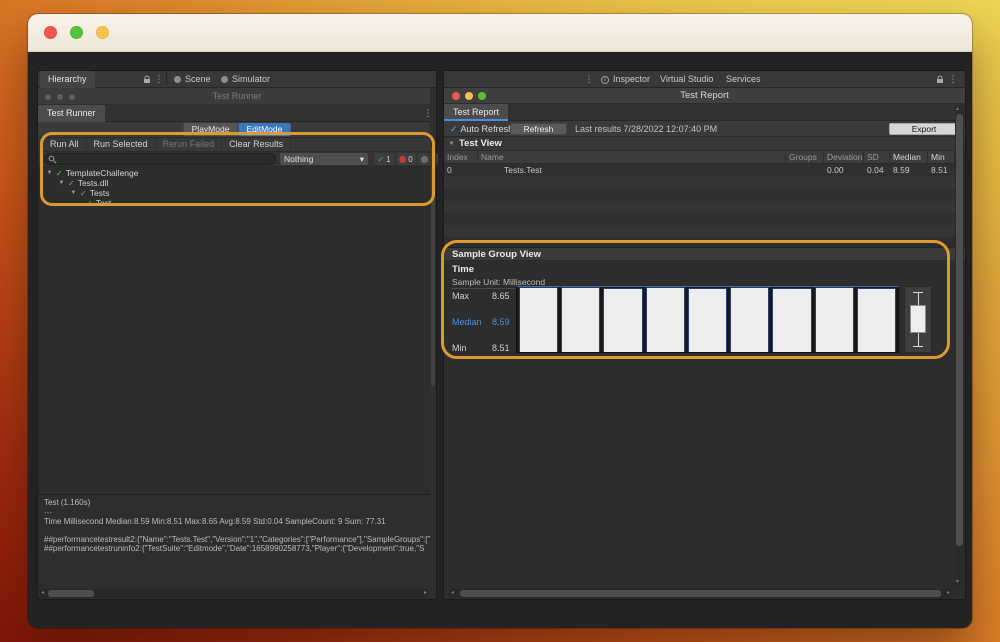 The height and width of the screenshot is (642, 1000). I want to click on tree-item-tests-dll: ▼ ✓ Tests.dll, so click(237, 183).